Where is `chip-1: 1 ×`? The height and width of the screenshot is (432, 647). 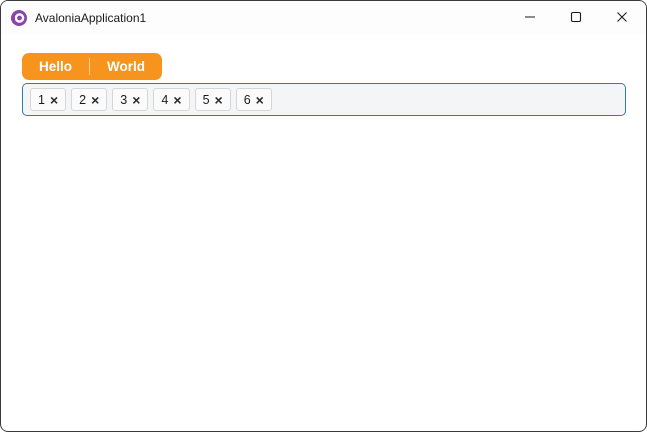 chip-1: 1 × is located at coordinates (48, 99).